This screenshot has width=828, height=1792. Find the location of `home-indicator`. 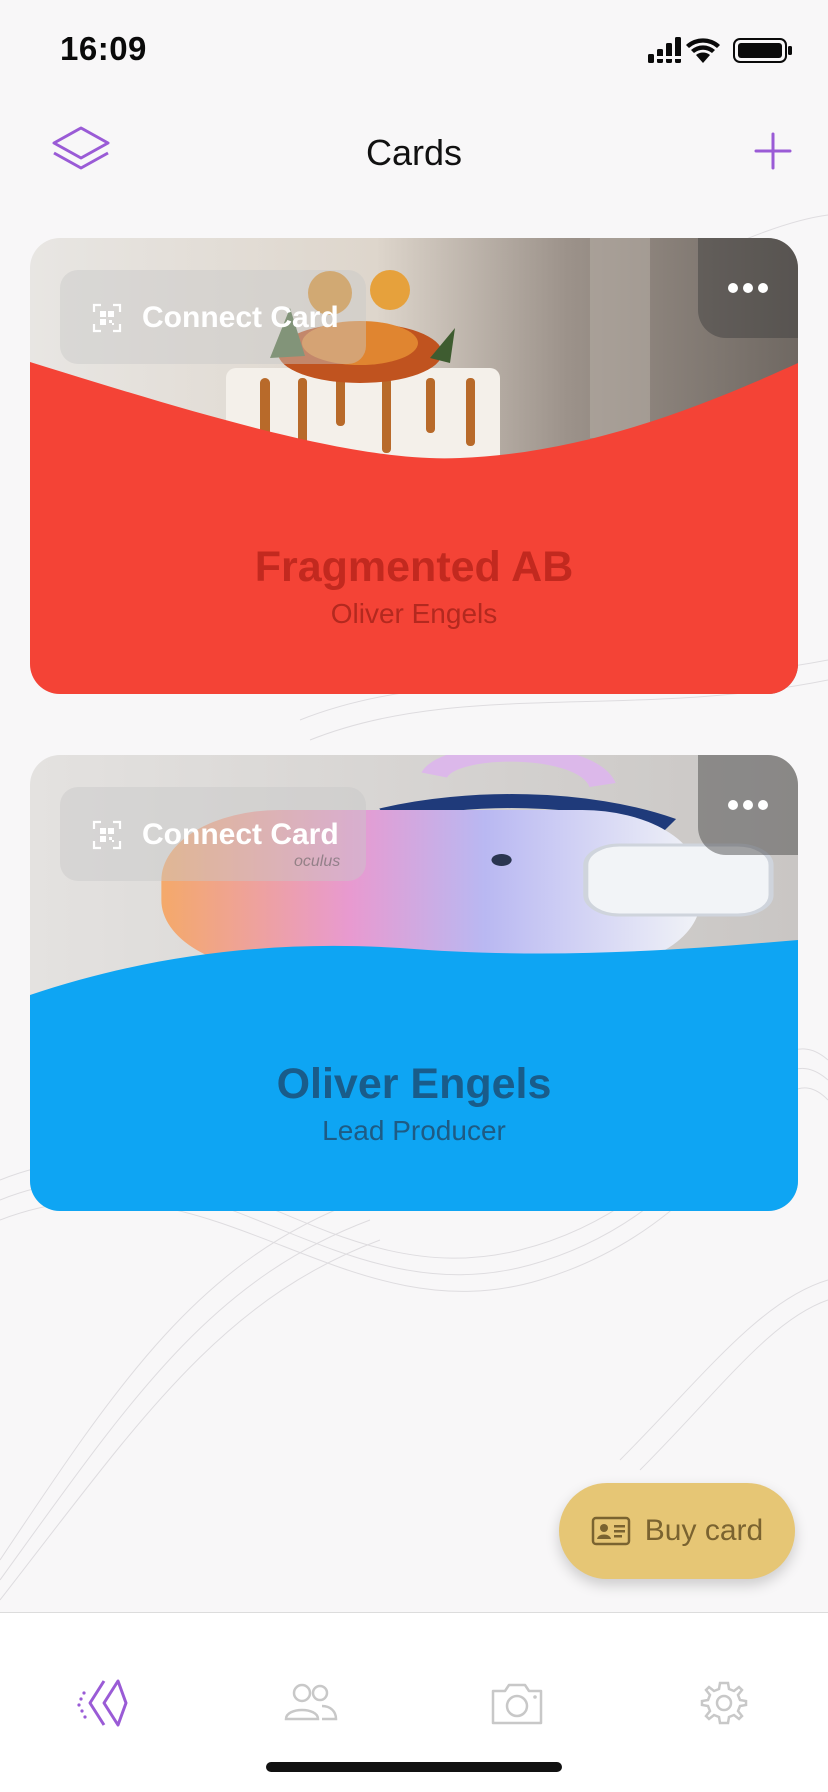

home-indicator is located at coordinates (414, 1767).